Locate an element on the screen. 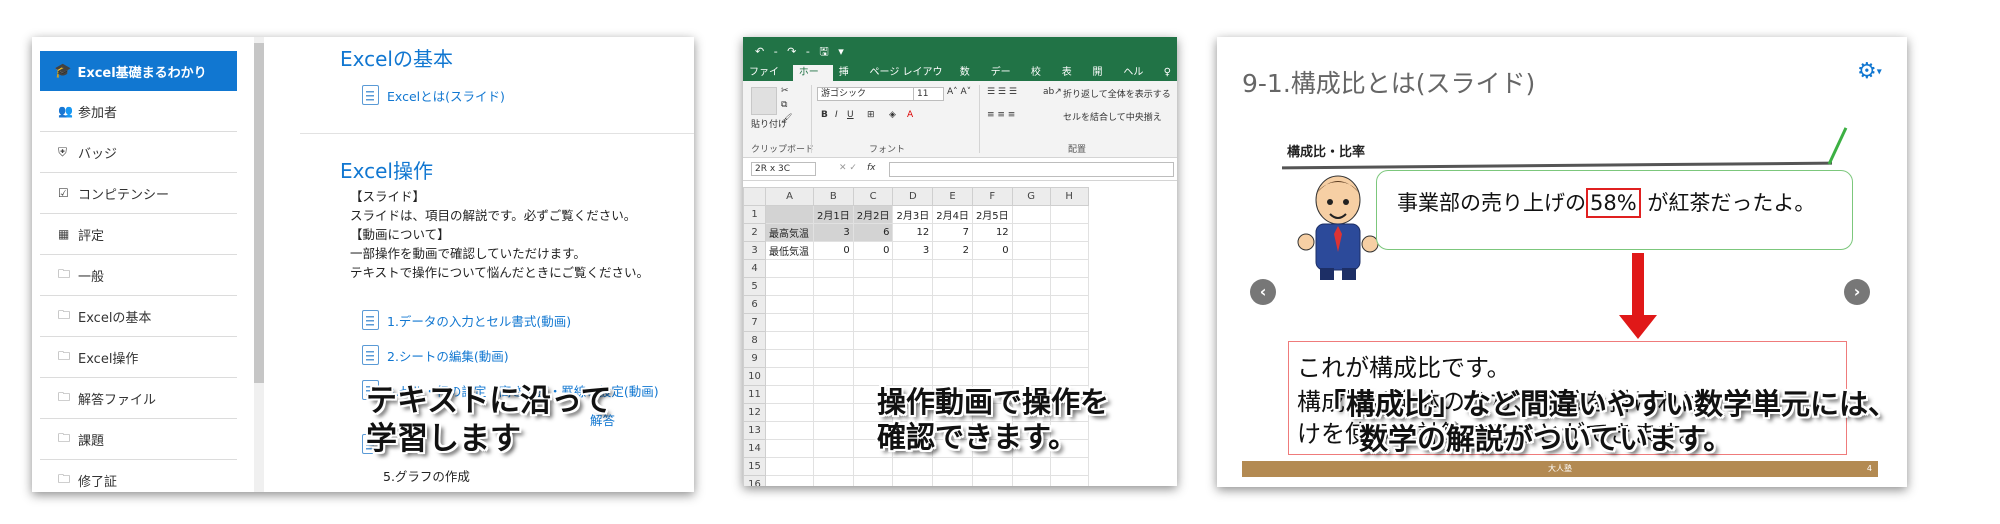 The height and width of the screenshot is (524, 2000). font-grow-icon: A˄ A˅ is located at coordinates (959, 92).